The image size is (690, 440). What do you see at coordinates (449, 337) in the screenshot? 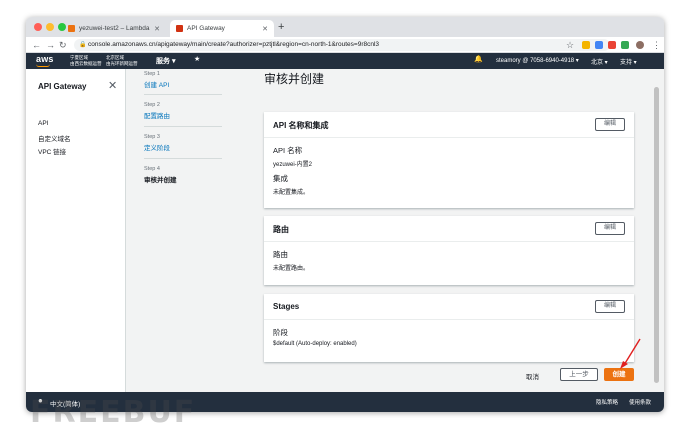
I see `card-body: 阶段 $default (Auto-deploy: enabled)` at bounding box center [449, 337].